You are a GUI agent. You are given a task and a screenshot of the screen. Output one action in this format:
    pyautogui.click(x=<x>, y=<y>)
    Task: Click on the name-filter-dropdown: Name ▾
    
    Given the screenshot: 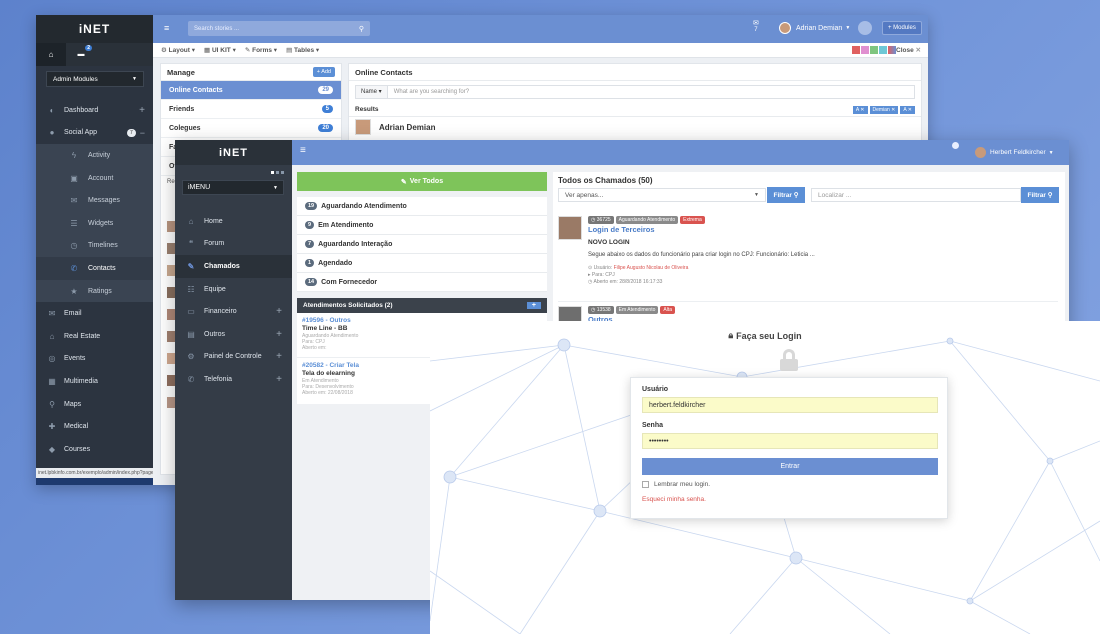 What is the action you would take?
    pyautogui.click(x=372, y=92)
    